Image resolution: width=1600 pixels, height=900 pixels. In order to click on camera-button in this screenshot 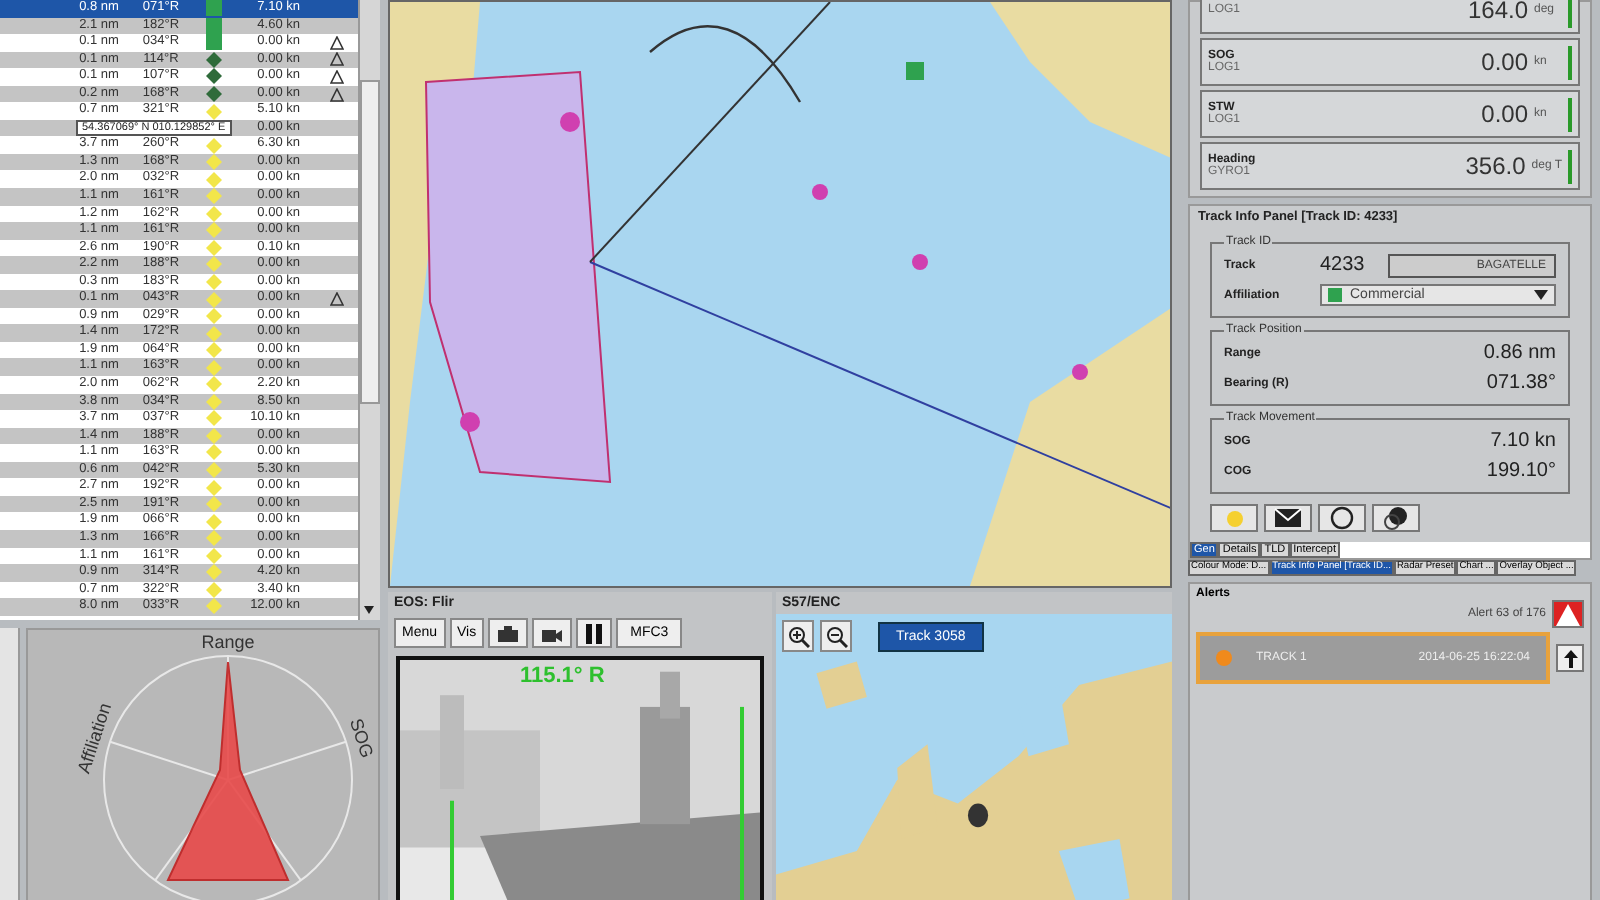, I will do `click(508, 633)`.